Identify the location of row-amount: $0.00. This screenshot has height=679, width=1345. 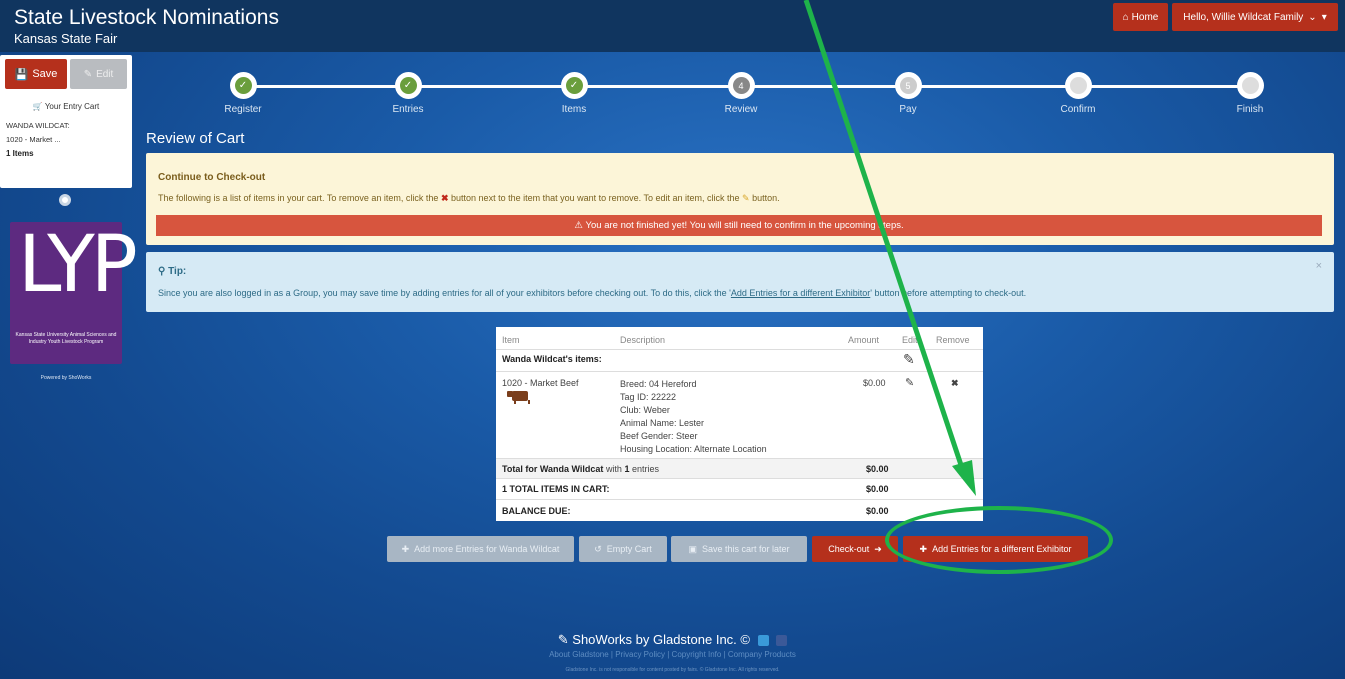
(874, 383).